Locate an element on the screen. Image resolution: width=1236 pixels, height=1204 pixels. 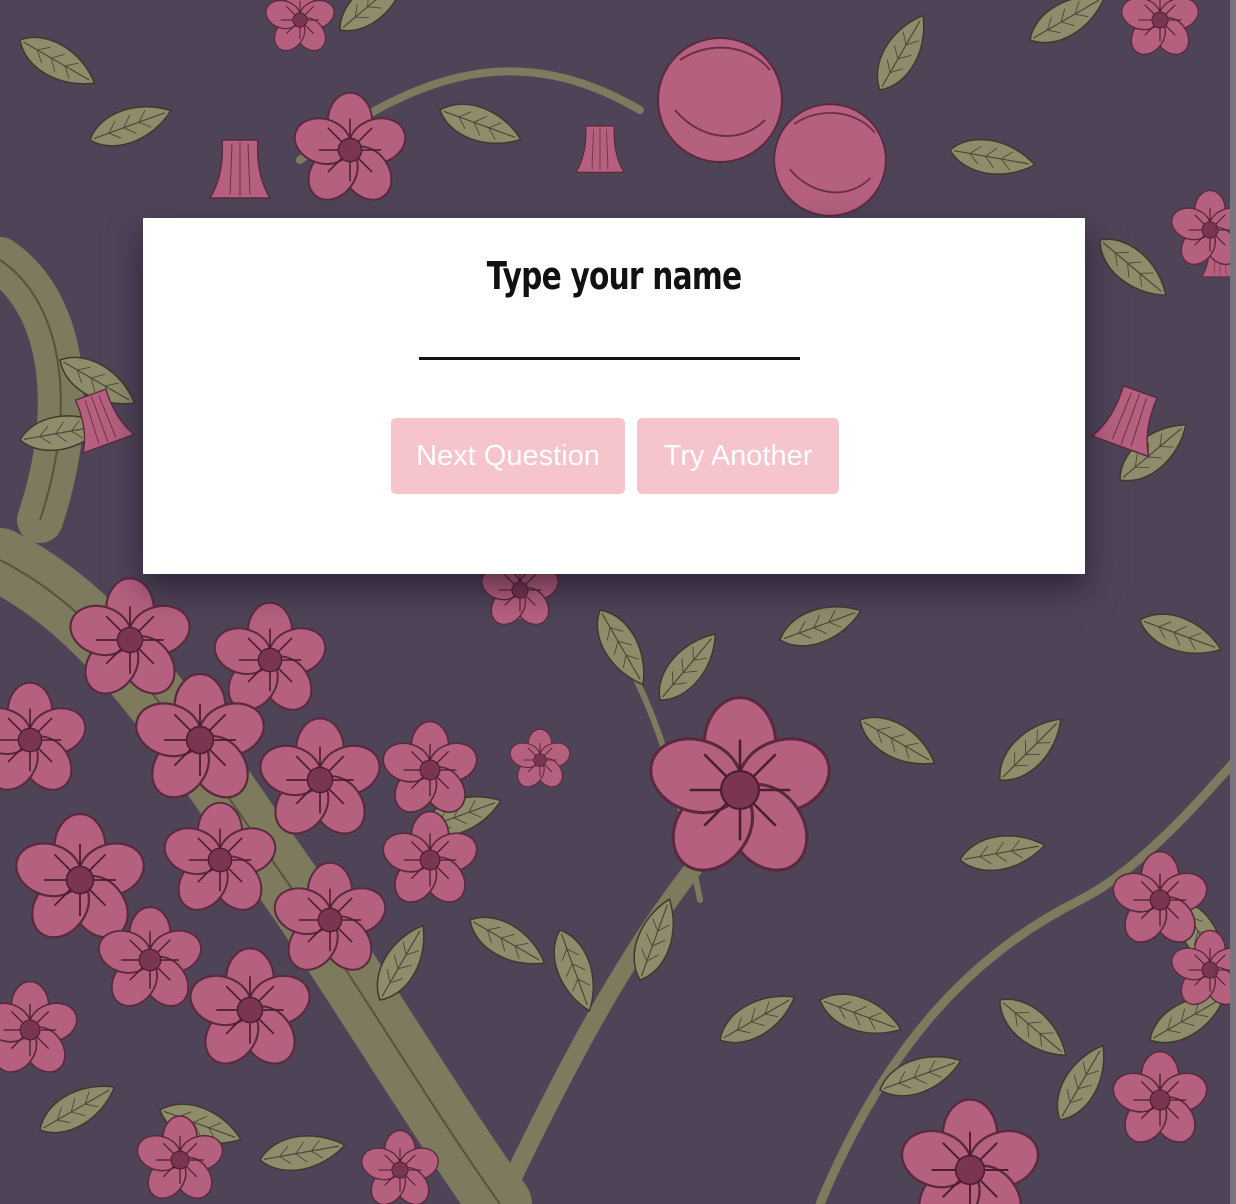
next-question-button: Next Question is located at coordinates (508, 456).